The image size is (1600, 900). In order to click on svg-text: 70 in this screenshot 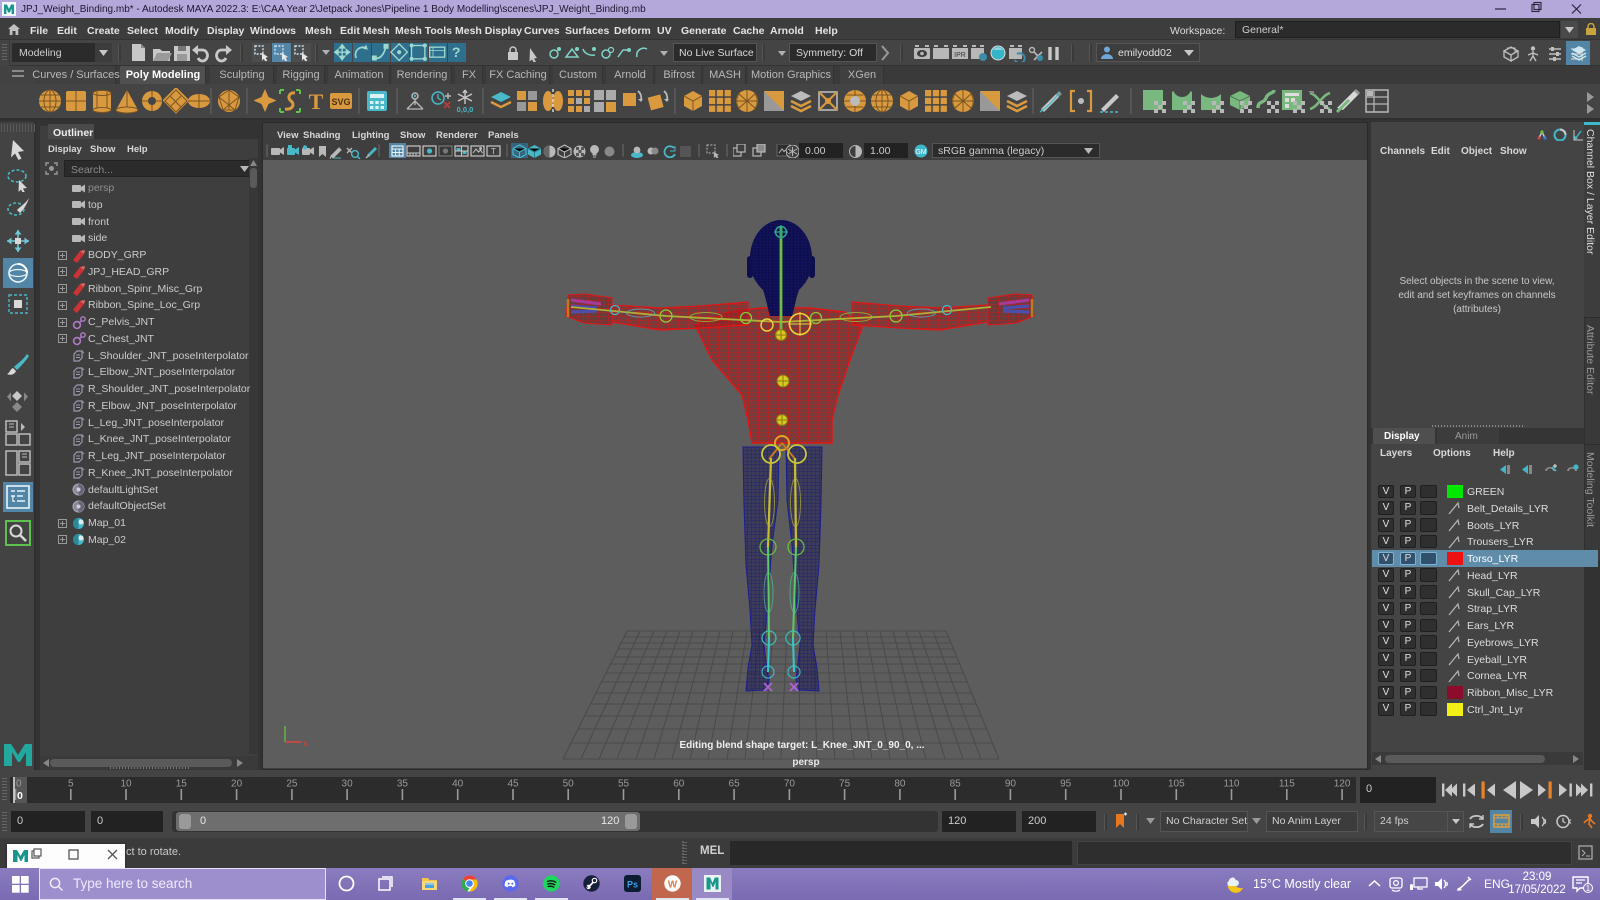, I will do `click(790, 784)`.